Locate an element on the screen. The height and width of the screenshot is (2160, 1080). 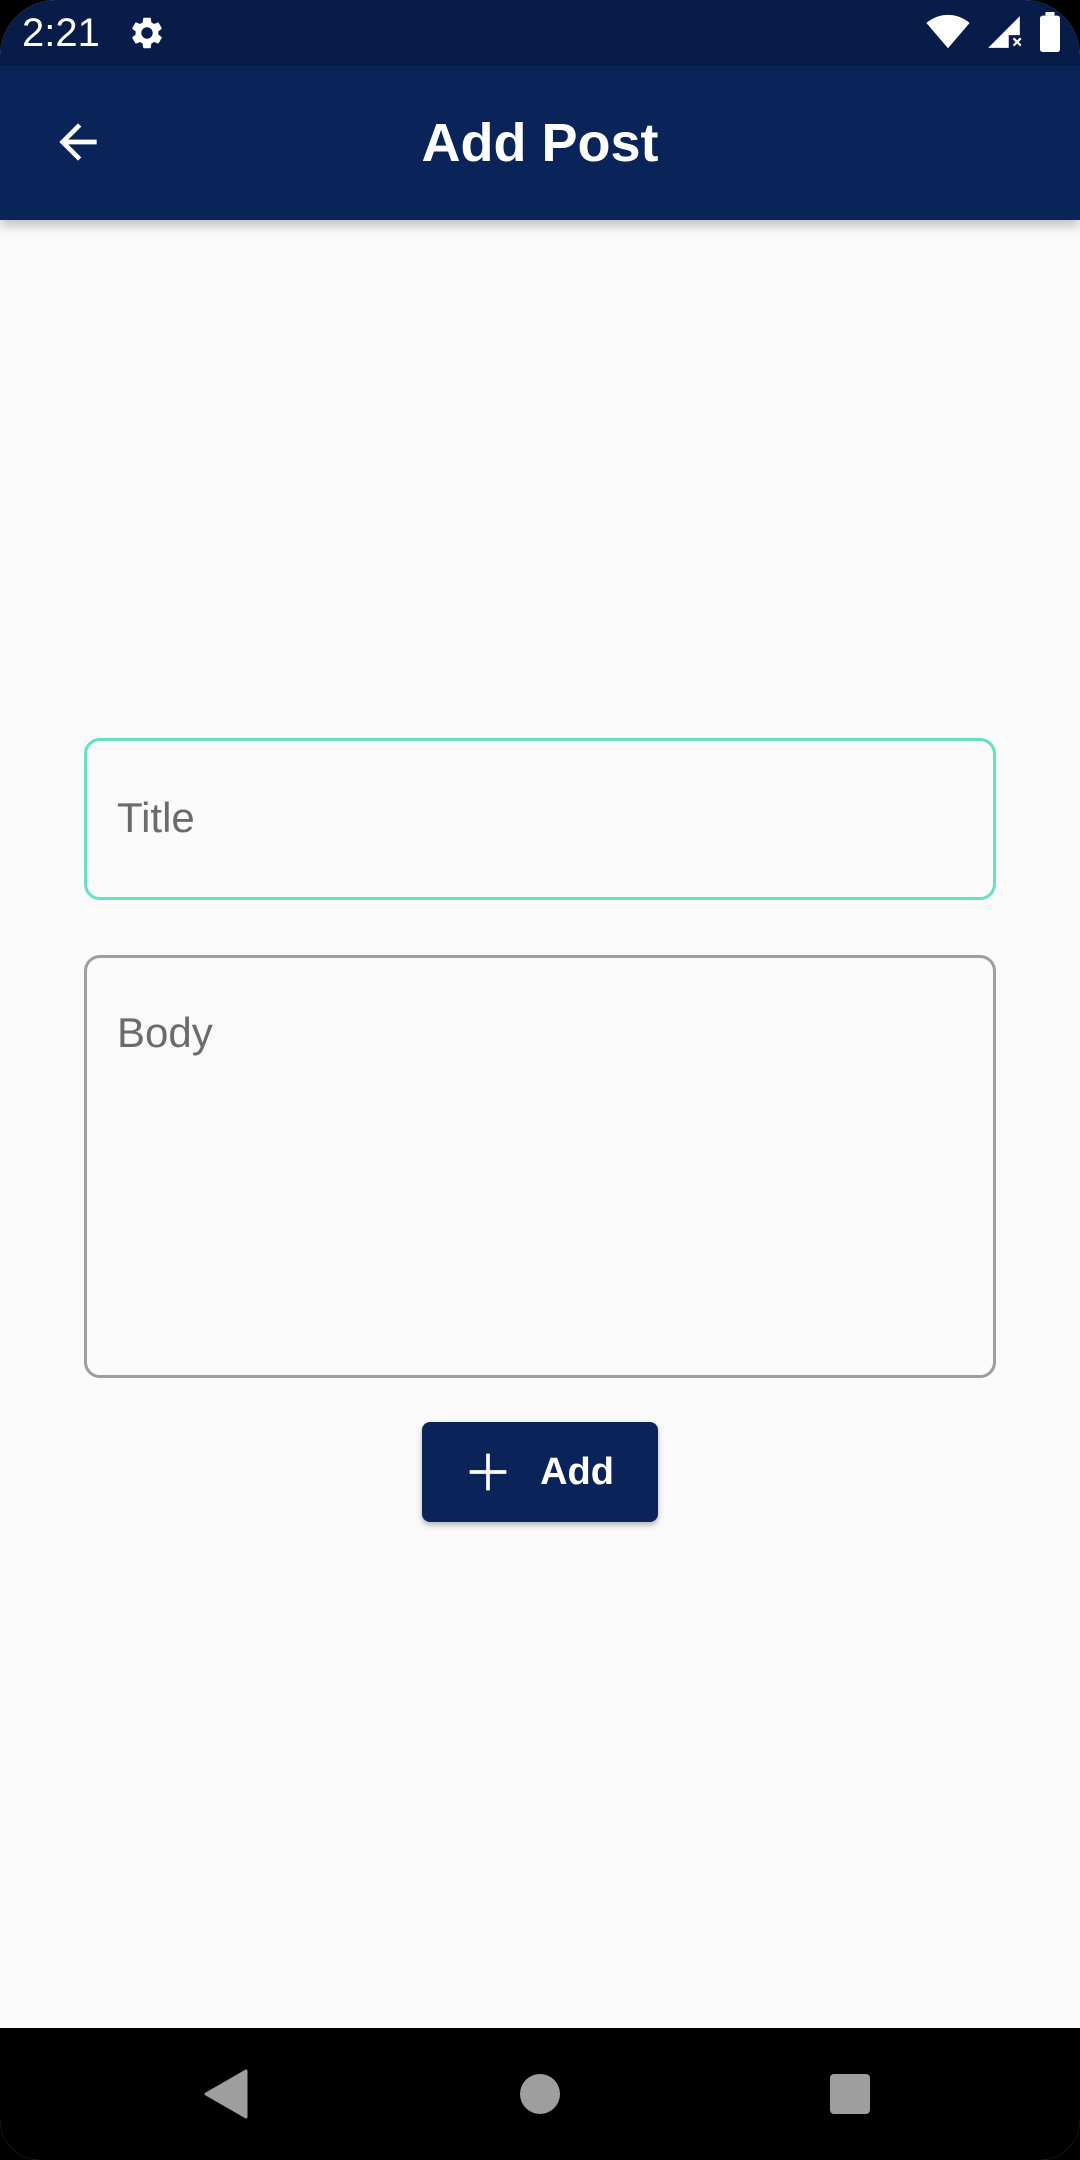
title-field-placeholder: Title is located at coordinates (156, 817).